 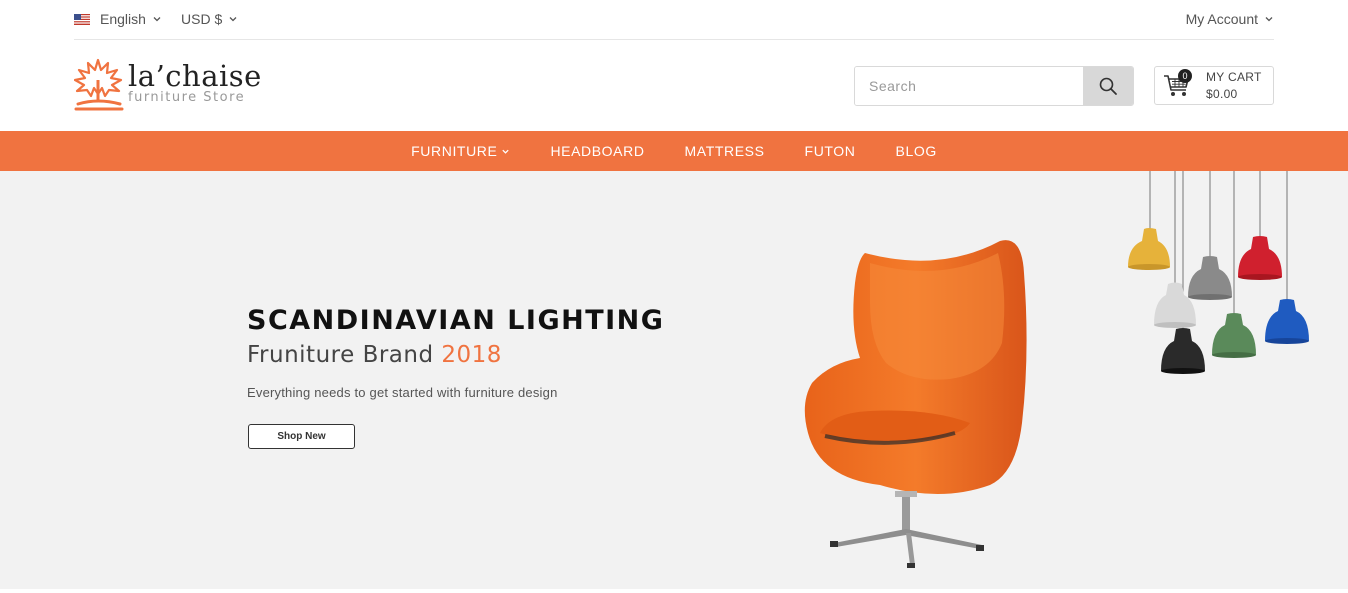 I want to click on nav-item-furniture: FURNITURE, so click(x=460, y=151).